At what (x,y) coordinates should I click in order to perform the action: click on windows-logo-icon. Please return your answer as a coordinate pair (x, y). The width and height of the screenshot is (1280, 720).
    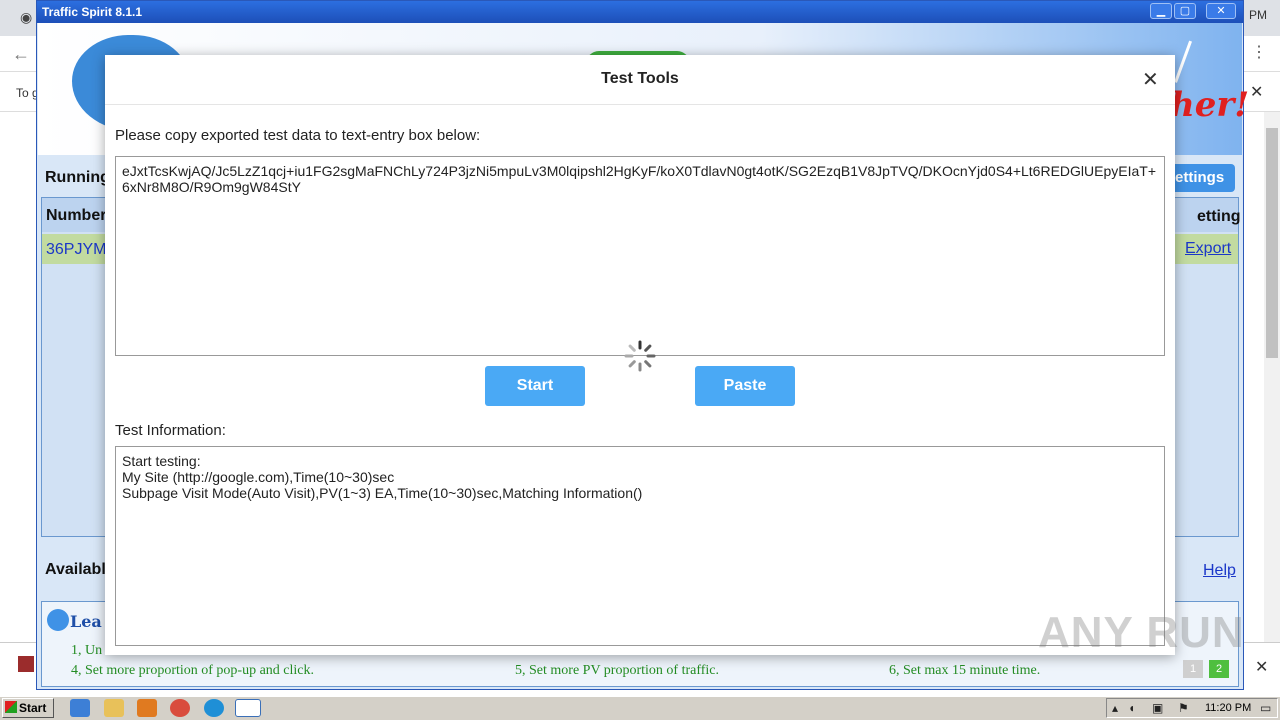
    Looking at the image, I should click on (11, 707).